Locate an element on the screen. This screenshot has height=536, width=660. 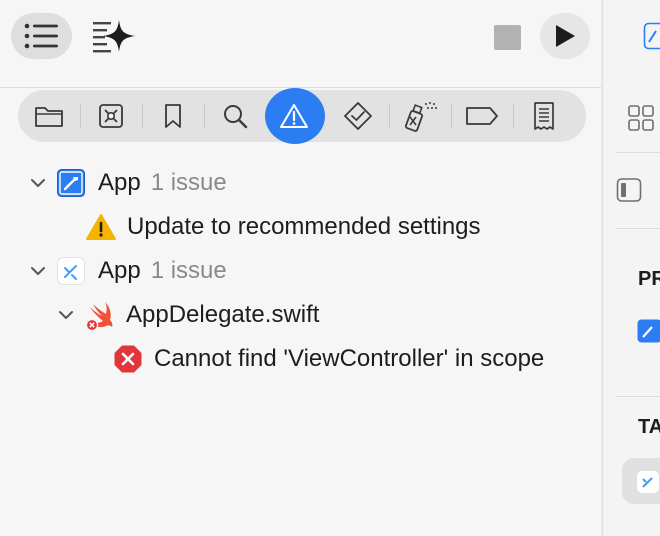
file-name: AppDelegate.swift is located at coordinates (223, 314).